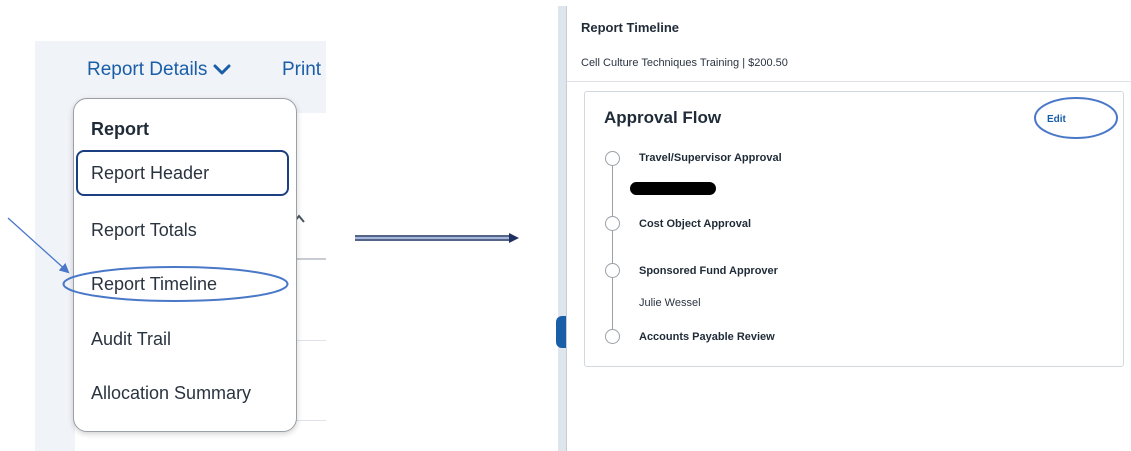 The width and height of the screenshot is (1131, 451). Describe the element at coordinates (144, 230) in the screenshot. I see `menu-item-report-totals: Report Totals` at that location.